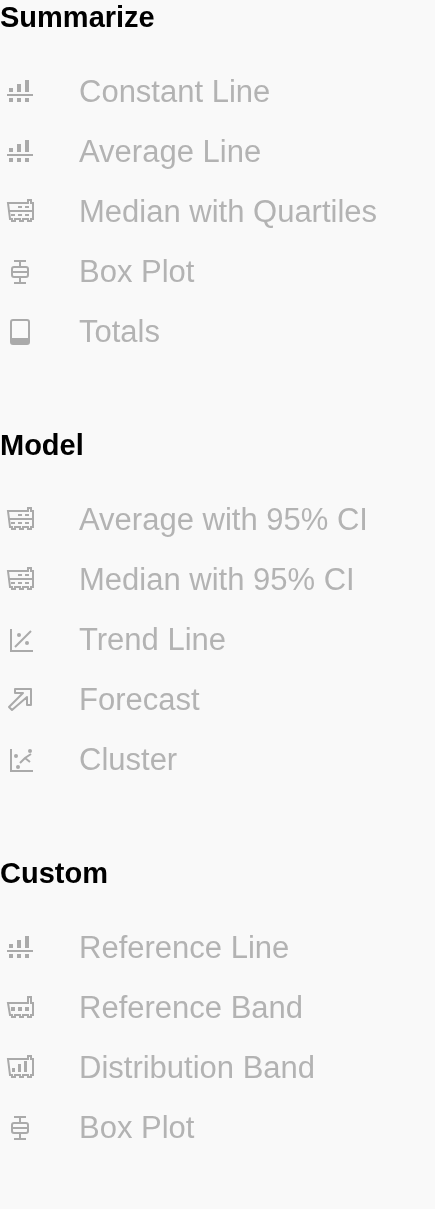 Image resolution: width=435 pixels, height=1209 pixels. Describe the element at coordinates (139, 700) in the screenshot. I see `menu-item: Forecast` at that location.